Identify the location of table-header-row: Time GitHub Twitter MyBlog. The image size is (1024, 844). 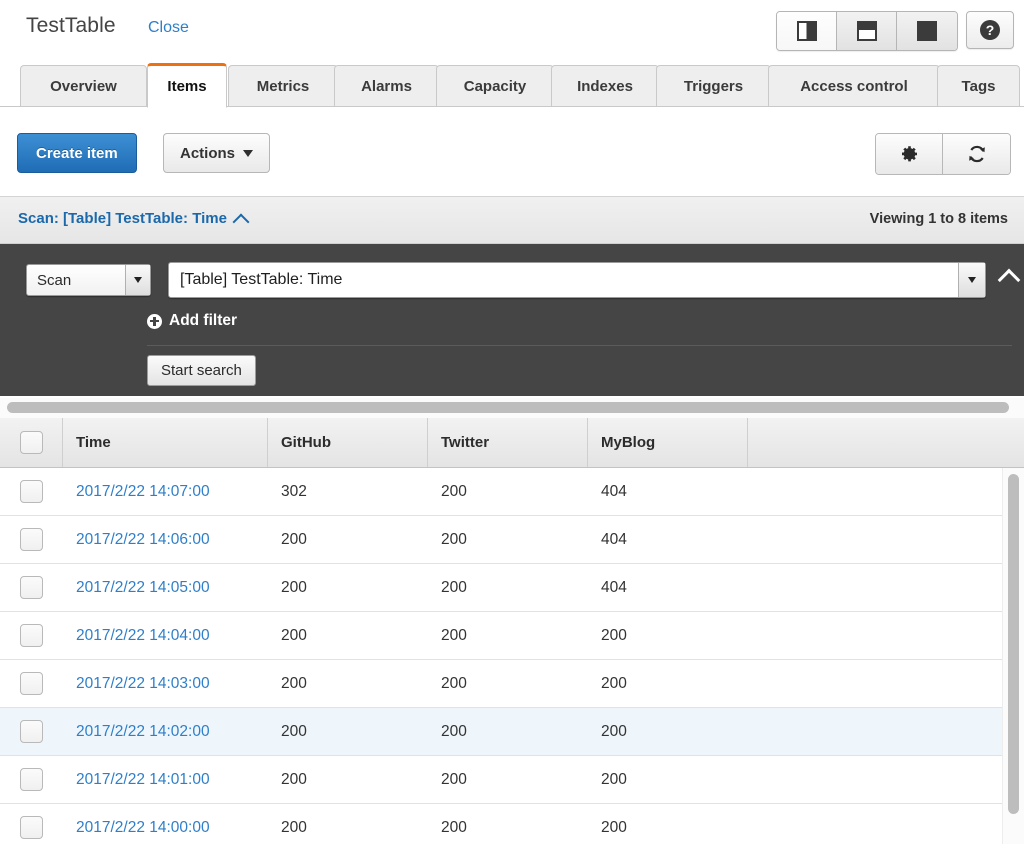
(512, 443).